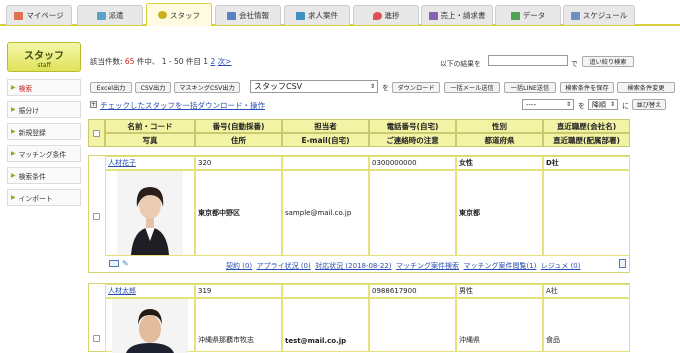 The width and height of the screenshot is (680, 353). Describe the element at coordinates (412, 140) in the screenshot. I see `header-notes: ご連絡時の注意` at that location.